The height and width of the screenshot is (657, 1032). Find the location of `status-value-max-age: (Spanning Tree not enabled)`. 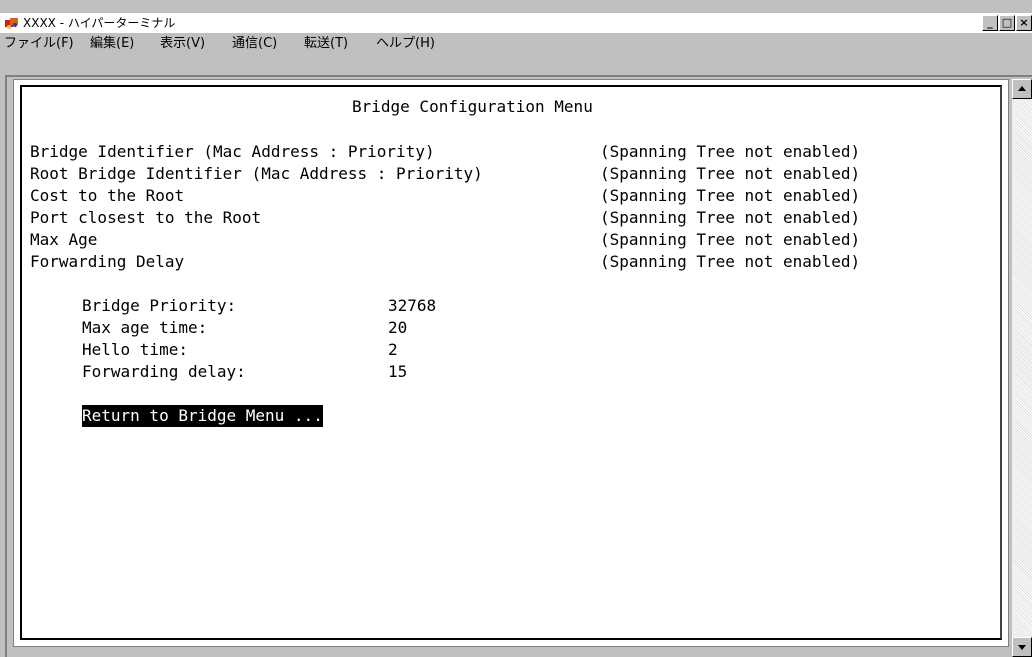

status-value-max-age: (Spanning Tree not enabled) is located at coordinates (730, 239).